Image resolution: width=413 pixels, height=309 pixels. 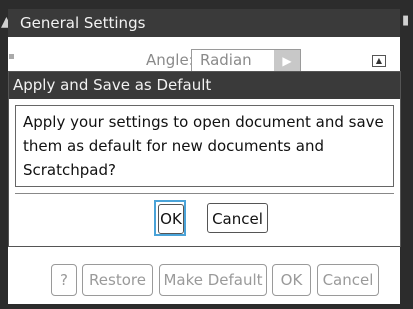 What do you see at coordinates (213, 280) in the screenshot?
I see `make-default-button: Make Default` at bounding box center [213, 280].